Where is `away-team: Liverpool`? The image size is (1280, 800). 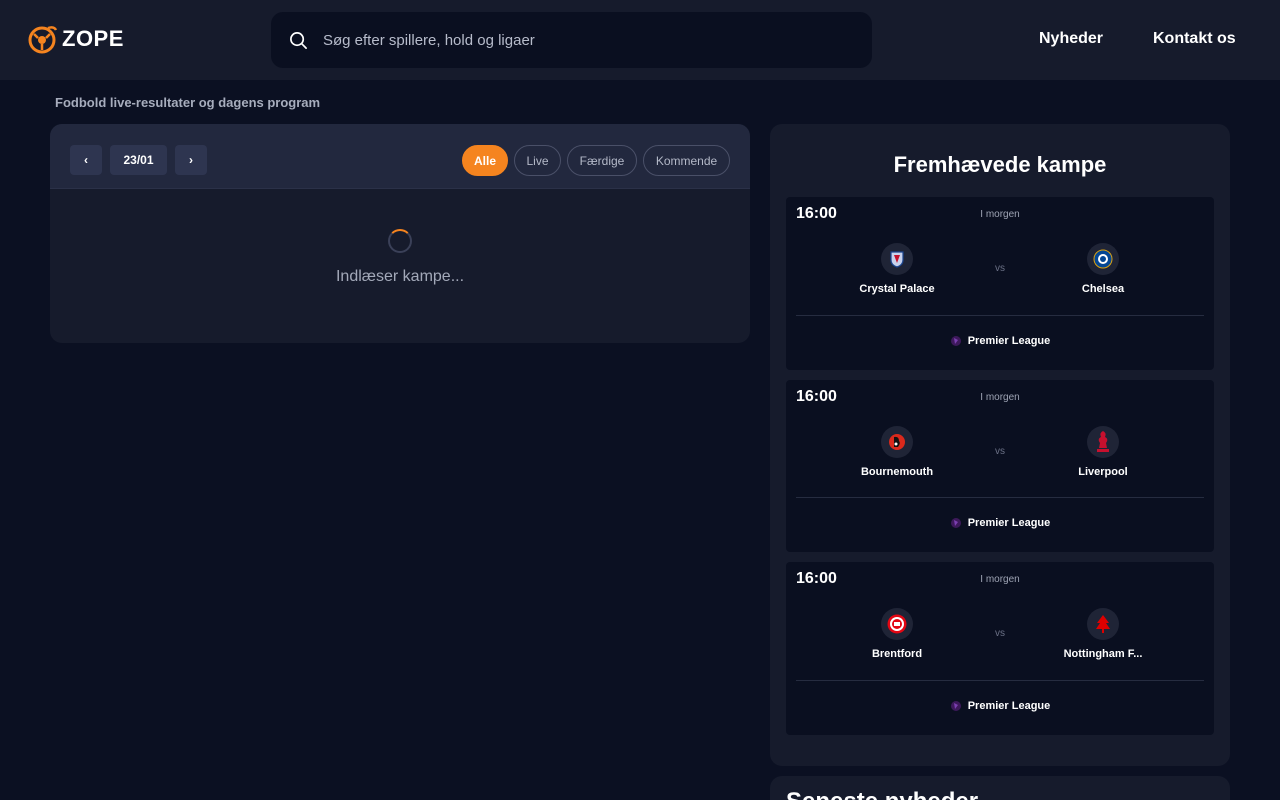
away-team: Liverpool is located at coordinates (1103, 452).